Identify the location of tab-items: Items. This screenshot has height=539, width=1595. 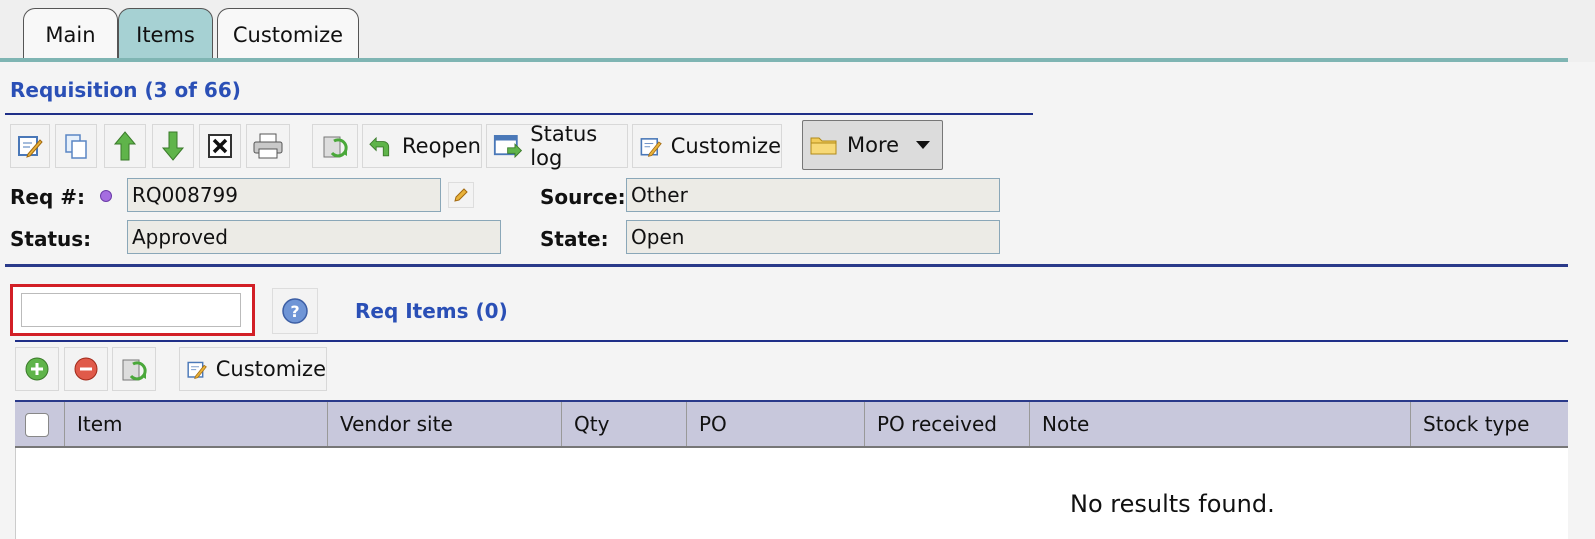
(165, 34).